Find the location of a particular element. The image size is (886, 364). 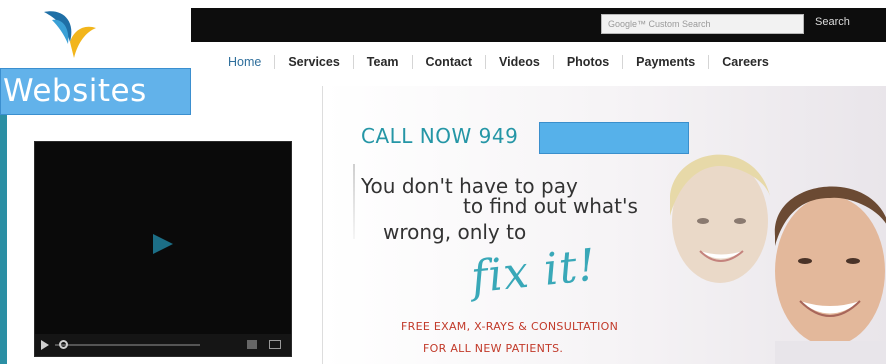

top-bar: Google™ Custom Search Search is located at coordinates (538, 25).